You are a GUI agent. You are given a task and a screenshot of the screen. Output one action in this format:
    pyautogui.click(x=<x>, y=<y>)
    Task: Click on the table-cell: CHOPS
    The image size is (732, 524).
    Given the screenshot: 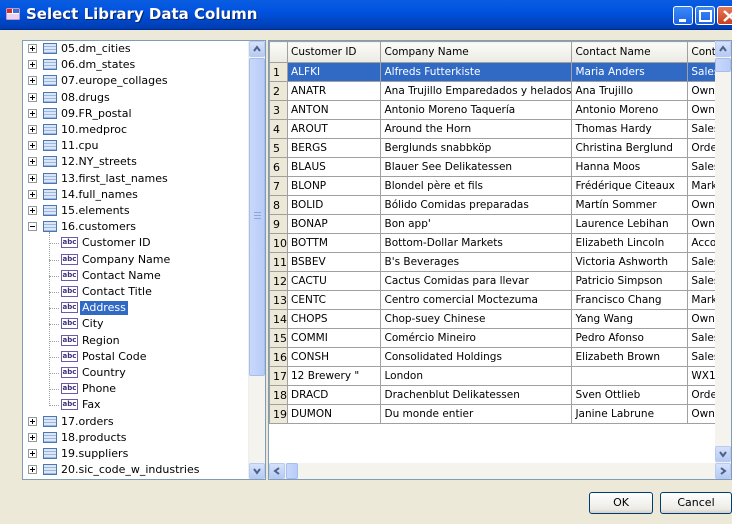 What is the action you would take?
    pyautogui.click(x=334, y=319)
    